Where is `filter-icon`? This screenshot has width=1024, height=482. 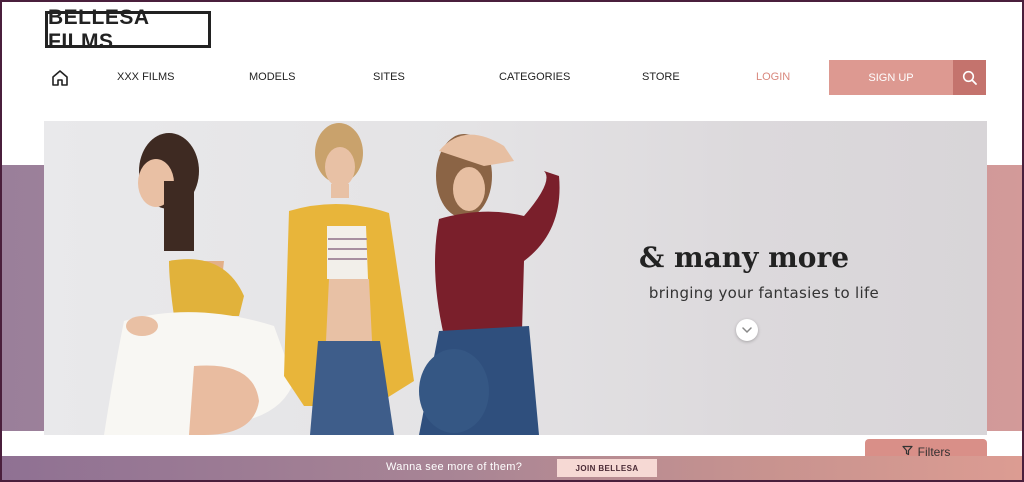
filter-icon is located at coordinates (907, 450).